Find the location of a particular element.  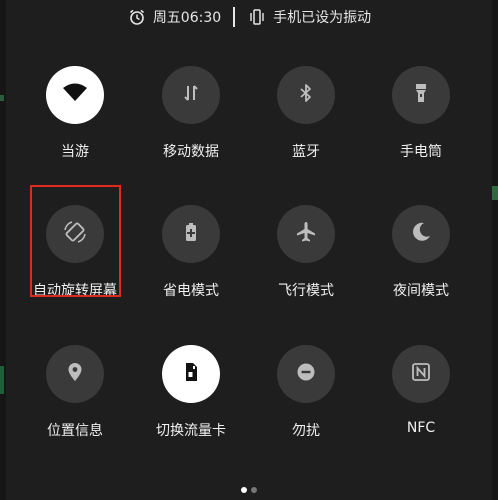

tile-do-not-disturb-toggle is located at coordinates (306, 374).